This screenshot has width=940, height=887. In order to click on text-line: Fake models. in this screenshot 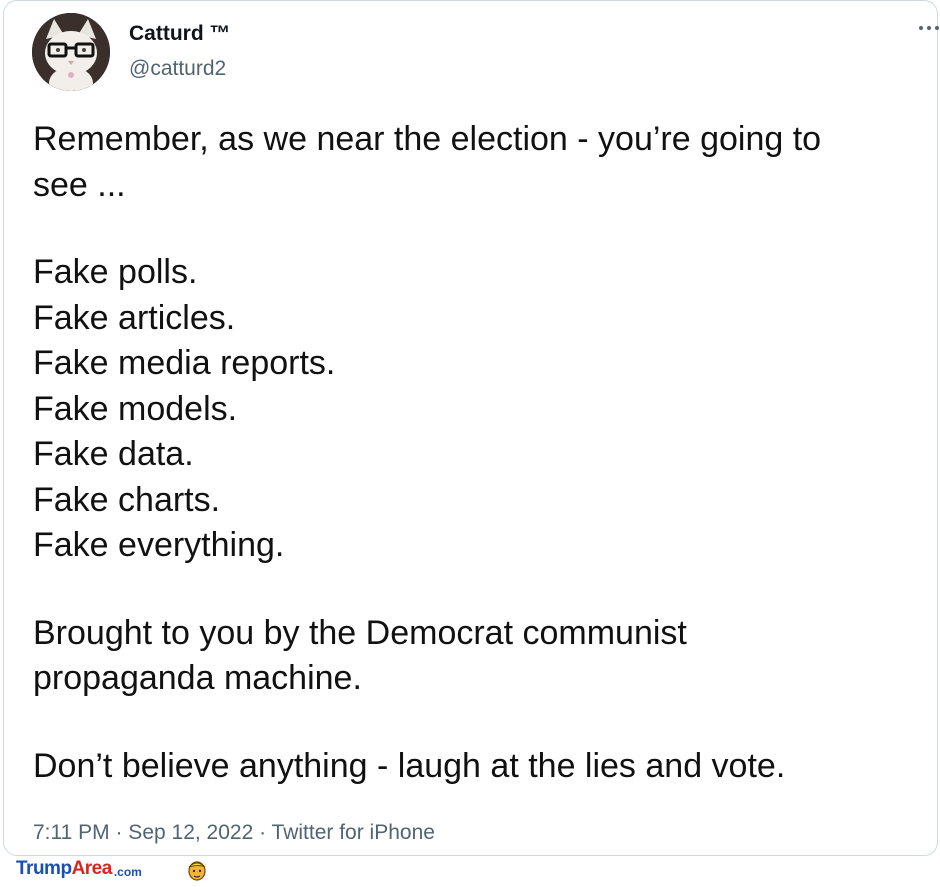, I will do `click(135, 408)`.